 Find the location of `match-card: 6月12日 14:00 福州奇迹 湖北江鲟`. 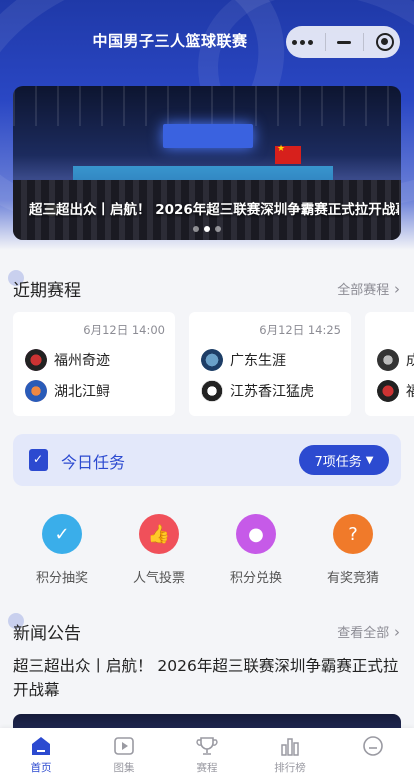

match-card: 6月12日 14:00 福州奇迹 湖北江鲟 is located at coordinates (94, 364).